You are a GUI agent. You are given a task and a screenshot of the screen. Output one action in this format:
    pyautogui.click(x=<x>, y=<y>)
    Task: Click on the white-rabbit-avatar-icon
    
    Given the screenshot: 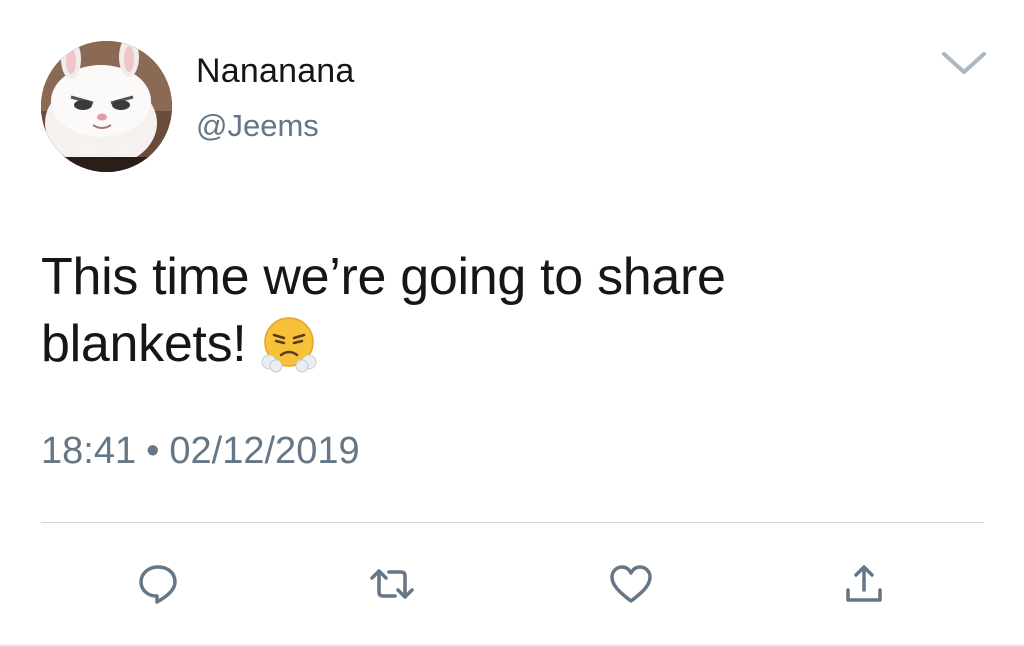 What is the action you would take?
    pyautogui.click(x=106, y=106)
    